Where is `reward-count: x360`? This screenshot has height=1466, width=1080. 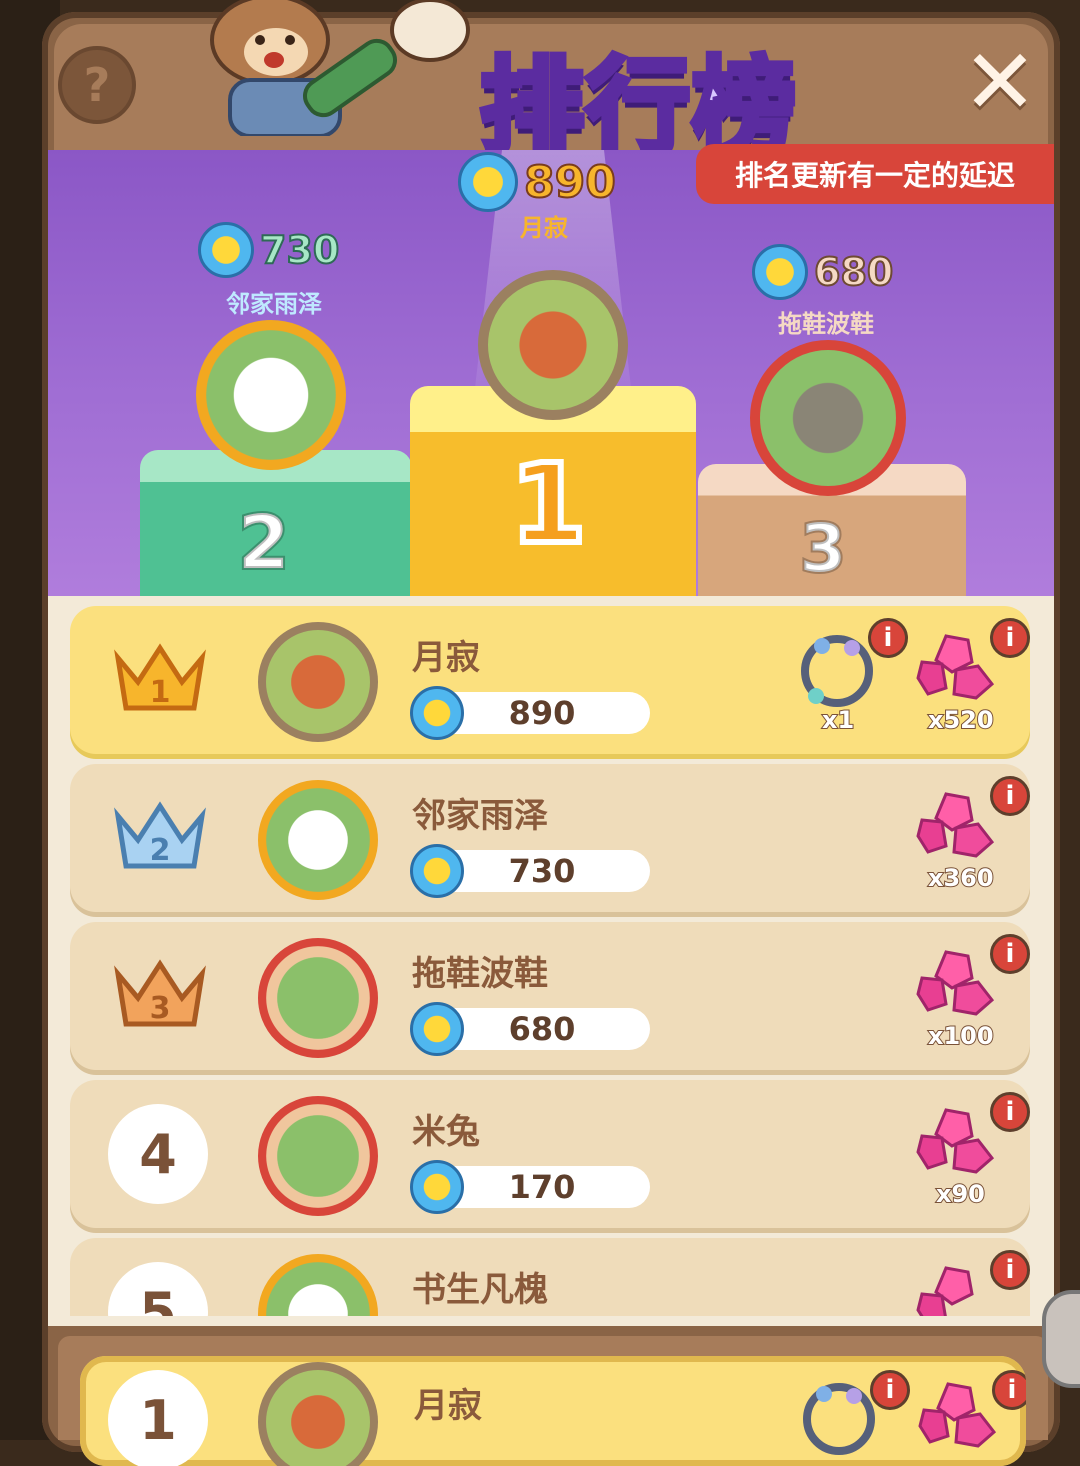
reward-count: x360 is located at coordinates (961, 878).